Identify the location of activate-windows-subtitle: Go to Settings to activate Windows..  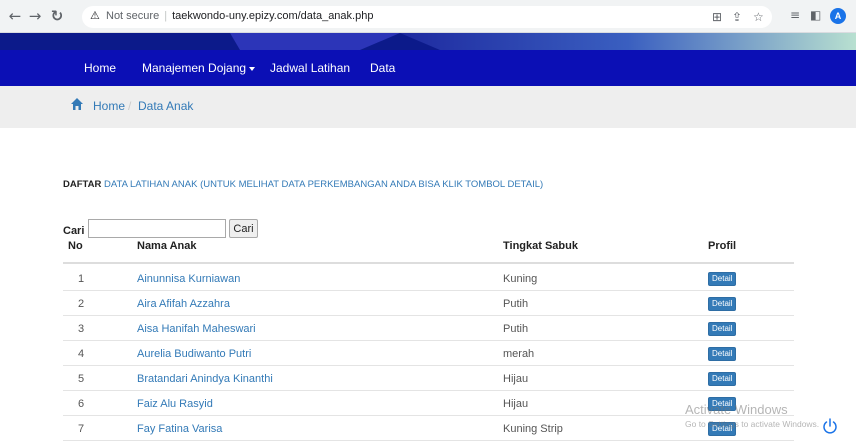
(752, 424).